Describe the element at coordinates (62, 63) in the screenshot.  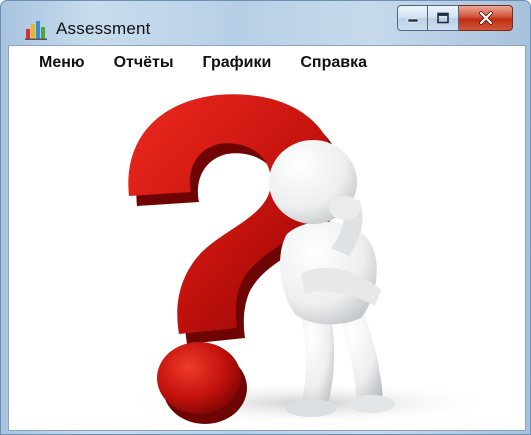
I see `menu-item-menu: Меню` at that location.